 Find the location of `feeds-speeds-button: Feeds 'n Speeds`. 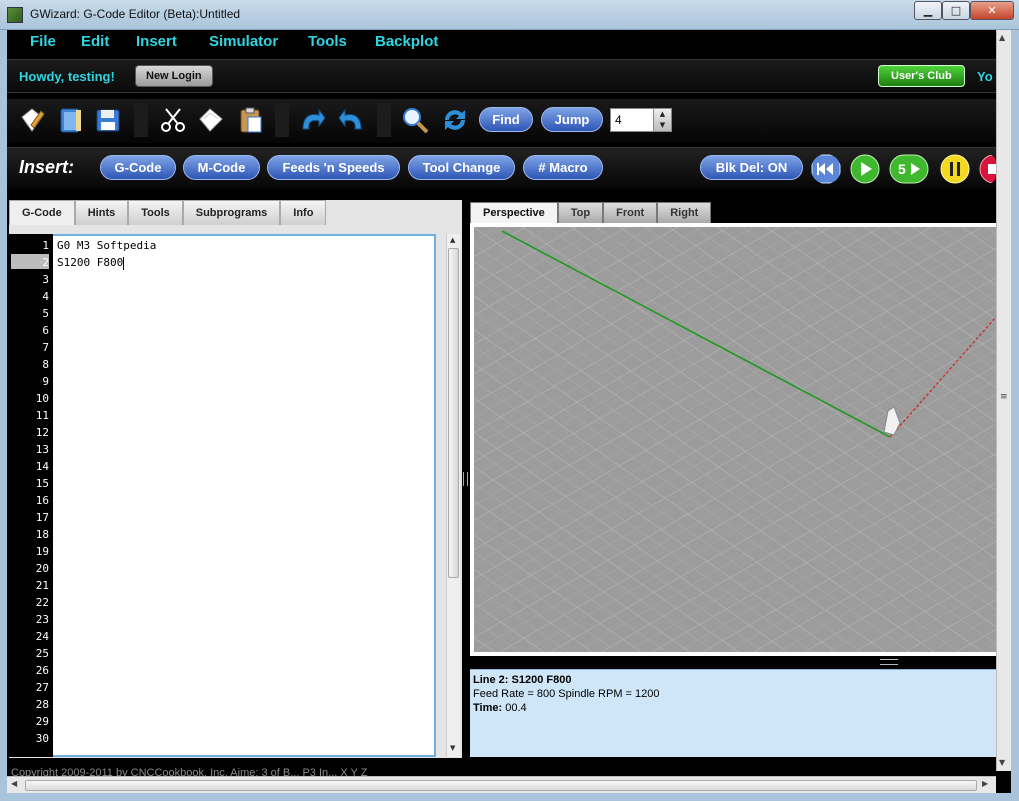

feeds-speeds-button: Feeds 'n Speeds is located at coordinates (333, 167).